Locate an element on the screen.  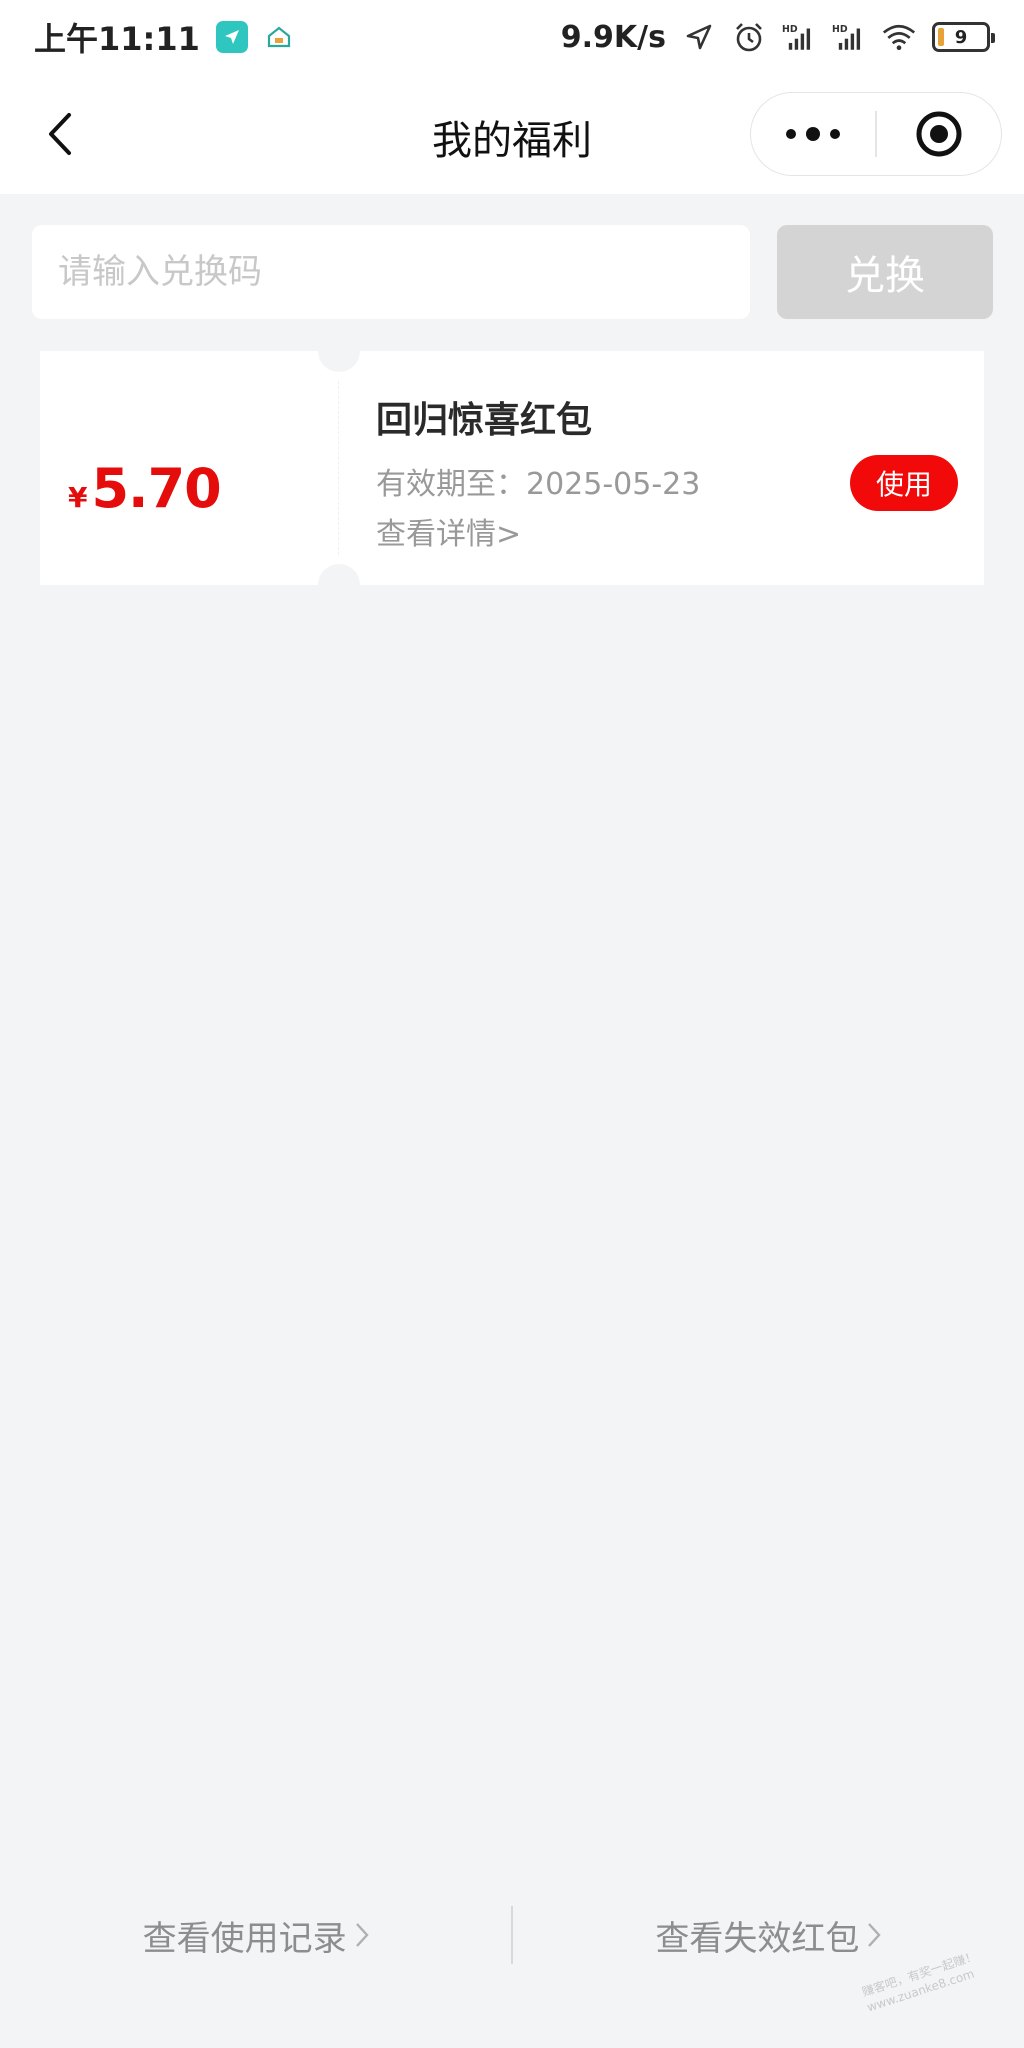
status-left: 上午11:11 is located at coordinates (164, 37).